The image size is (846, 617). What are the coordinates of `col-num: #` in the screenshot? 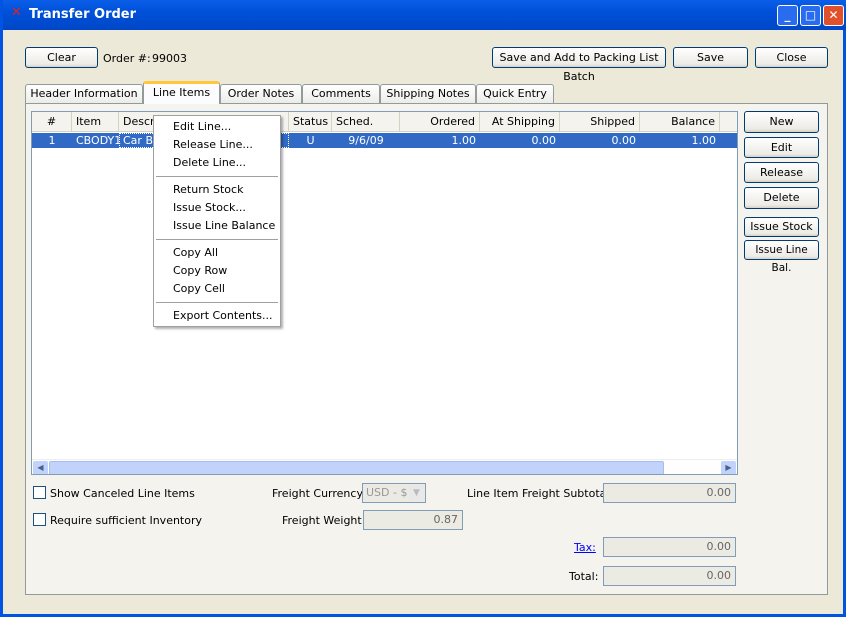 It's located at (52, 122).